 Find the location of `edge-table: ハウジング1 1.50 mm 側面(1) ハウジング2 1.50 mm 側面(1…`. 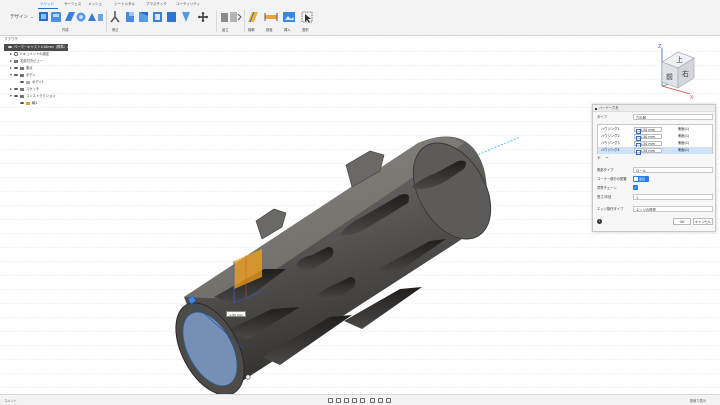

edge-table: ハウジング1 1.50 mm 側面(1) ハウジング2 1.50 mm 側面(1… is located at coordinates (655, 139).